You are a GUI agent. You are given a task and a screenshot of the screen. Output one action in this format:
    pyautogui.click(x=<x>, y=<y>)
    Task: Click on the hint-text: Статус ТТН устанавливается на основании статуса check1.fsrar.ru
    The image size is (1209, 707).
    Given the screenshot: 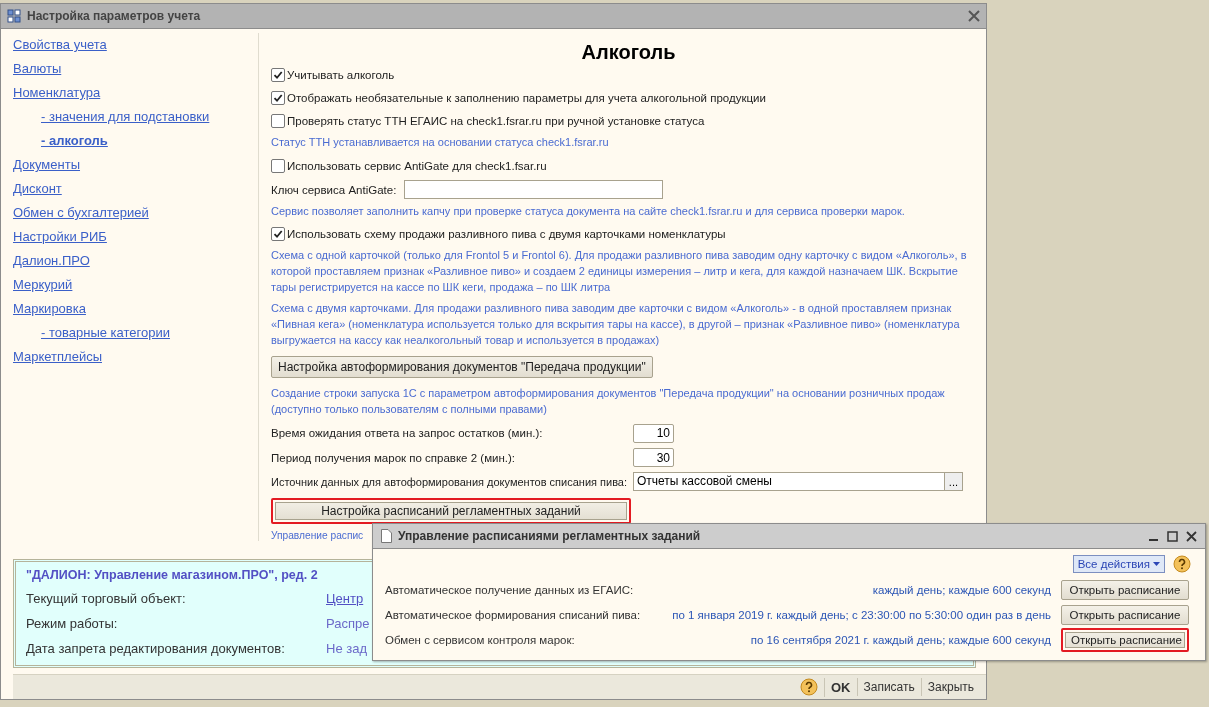 What is the action you would take?
    pyautogui.click(x=440, y=143)
    